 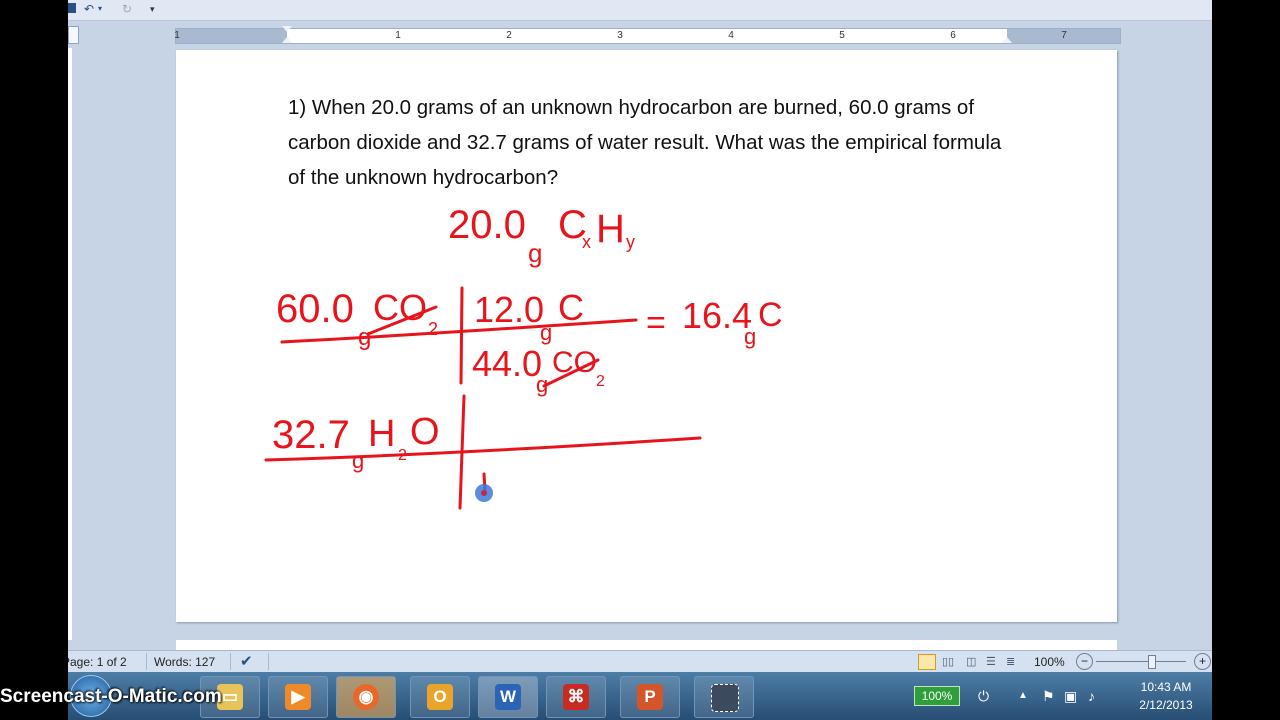 What do you see at coordinates (111, 696) in the screenshot?
I see `recorder-watermark: Screencast-O-Matic.com` at bounding box center [111, 696].